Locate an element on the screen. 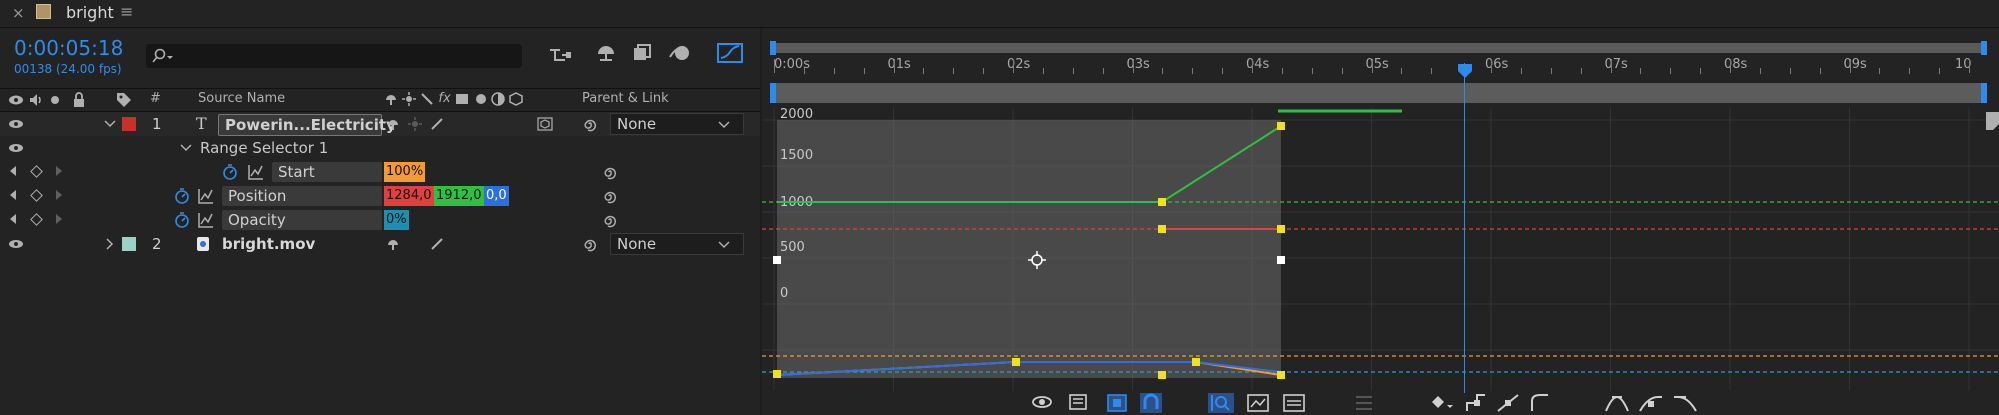 This screenshot has width=1999, height=415. current-time-display: 0:00:05:18 is located at coordinates (68, 48).